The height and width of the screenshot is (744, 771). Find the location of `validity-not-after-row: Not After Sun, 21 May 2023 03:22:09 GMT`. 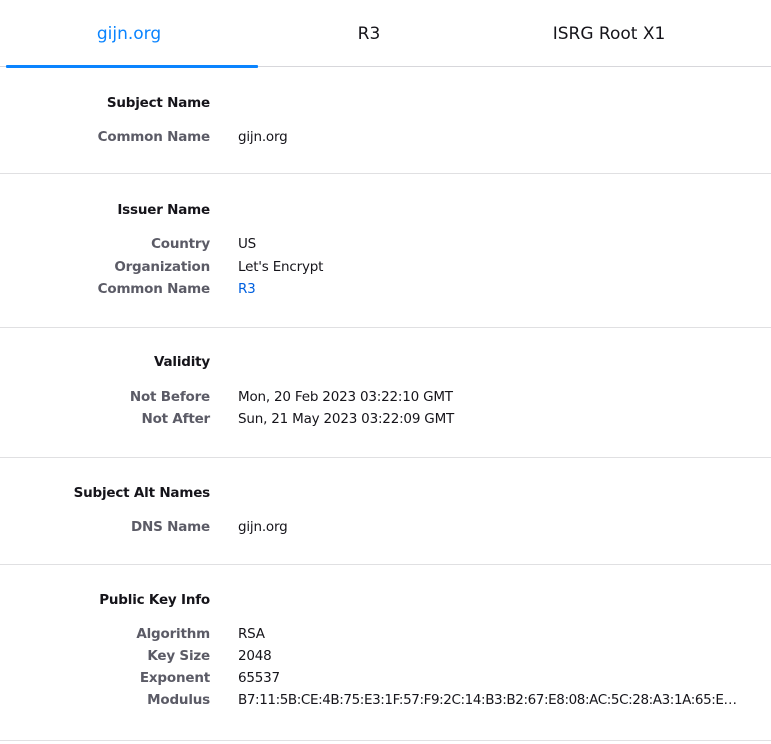

validity-not-after-row: Not After Sun, 21 May 2023 03:22:09 GMT is located at coordinates (385, 422).